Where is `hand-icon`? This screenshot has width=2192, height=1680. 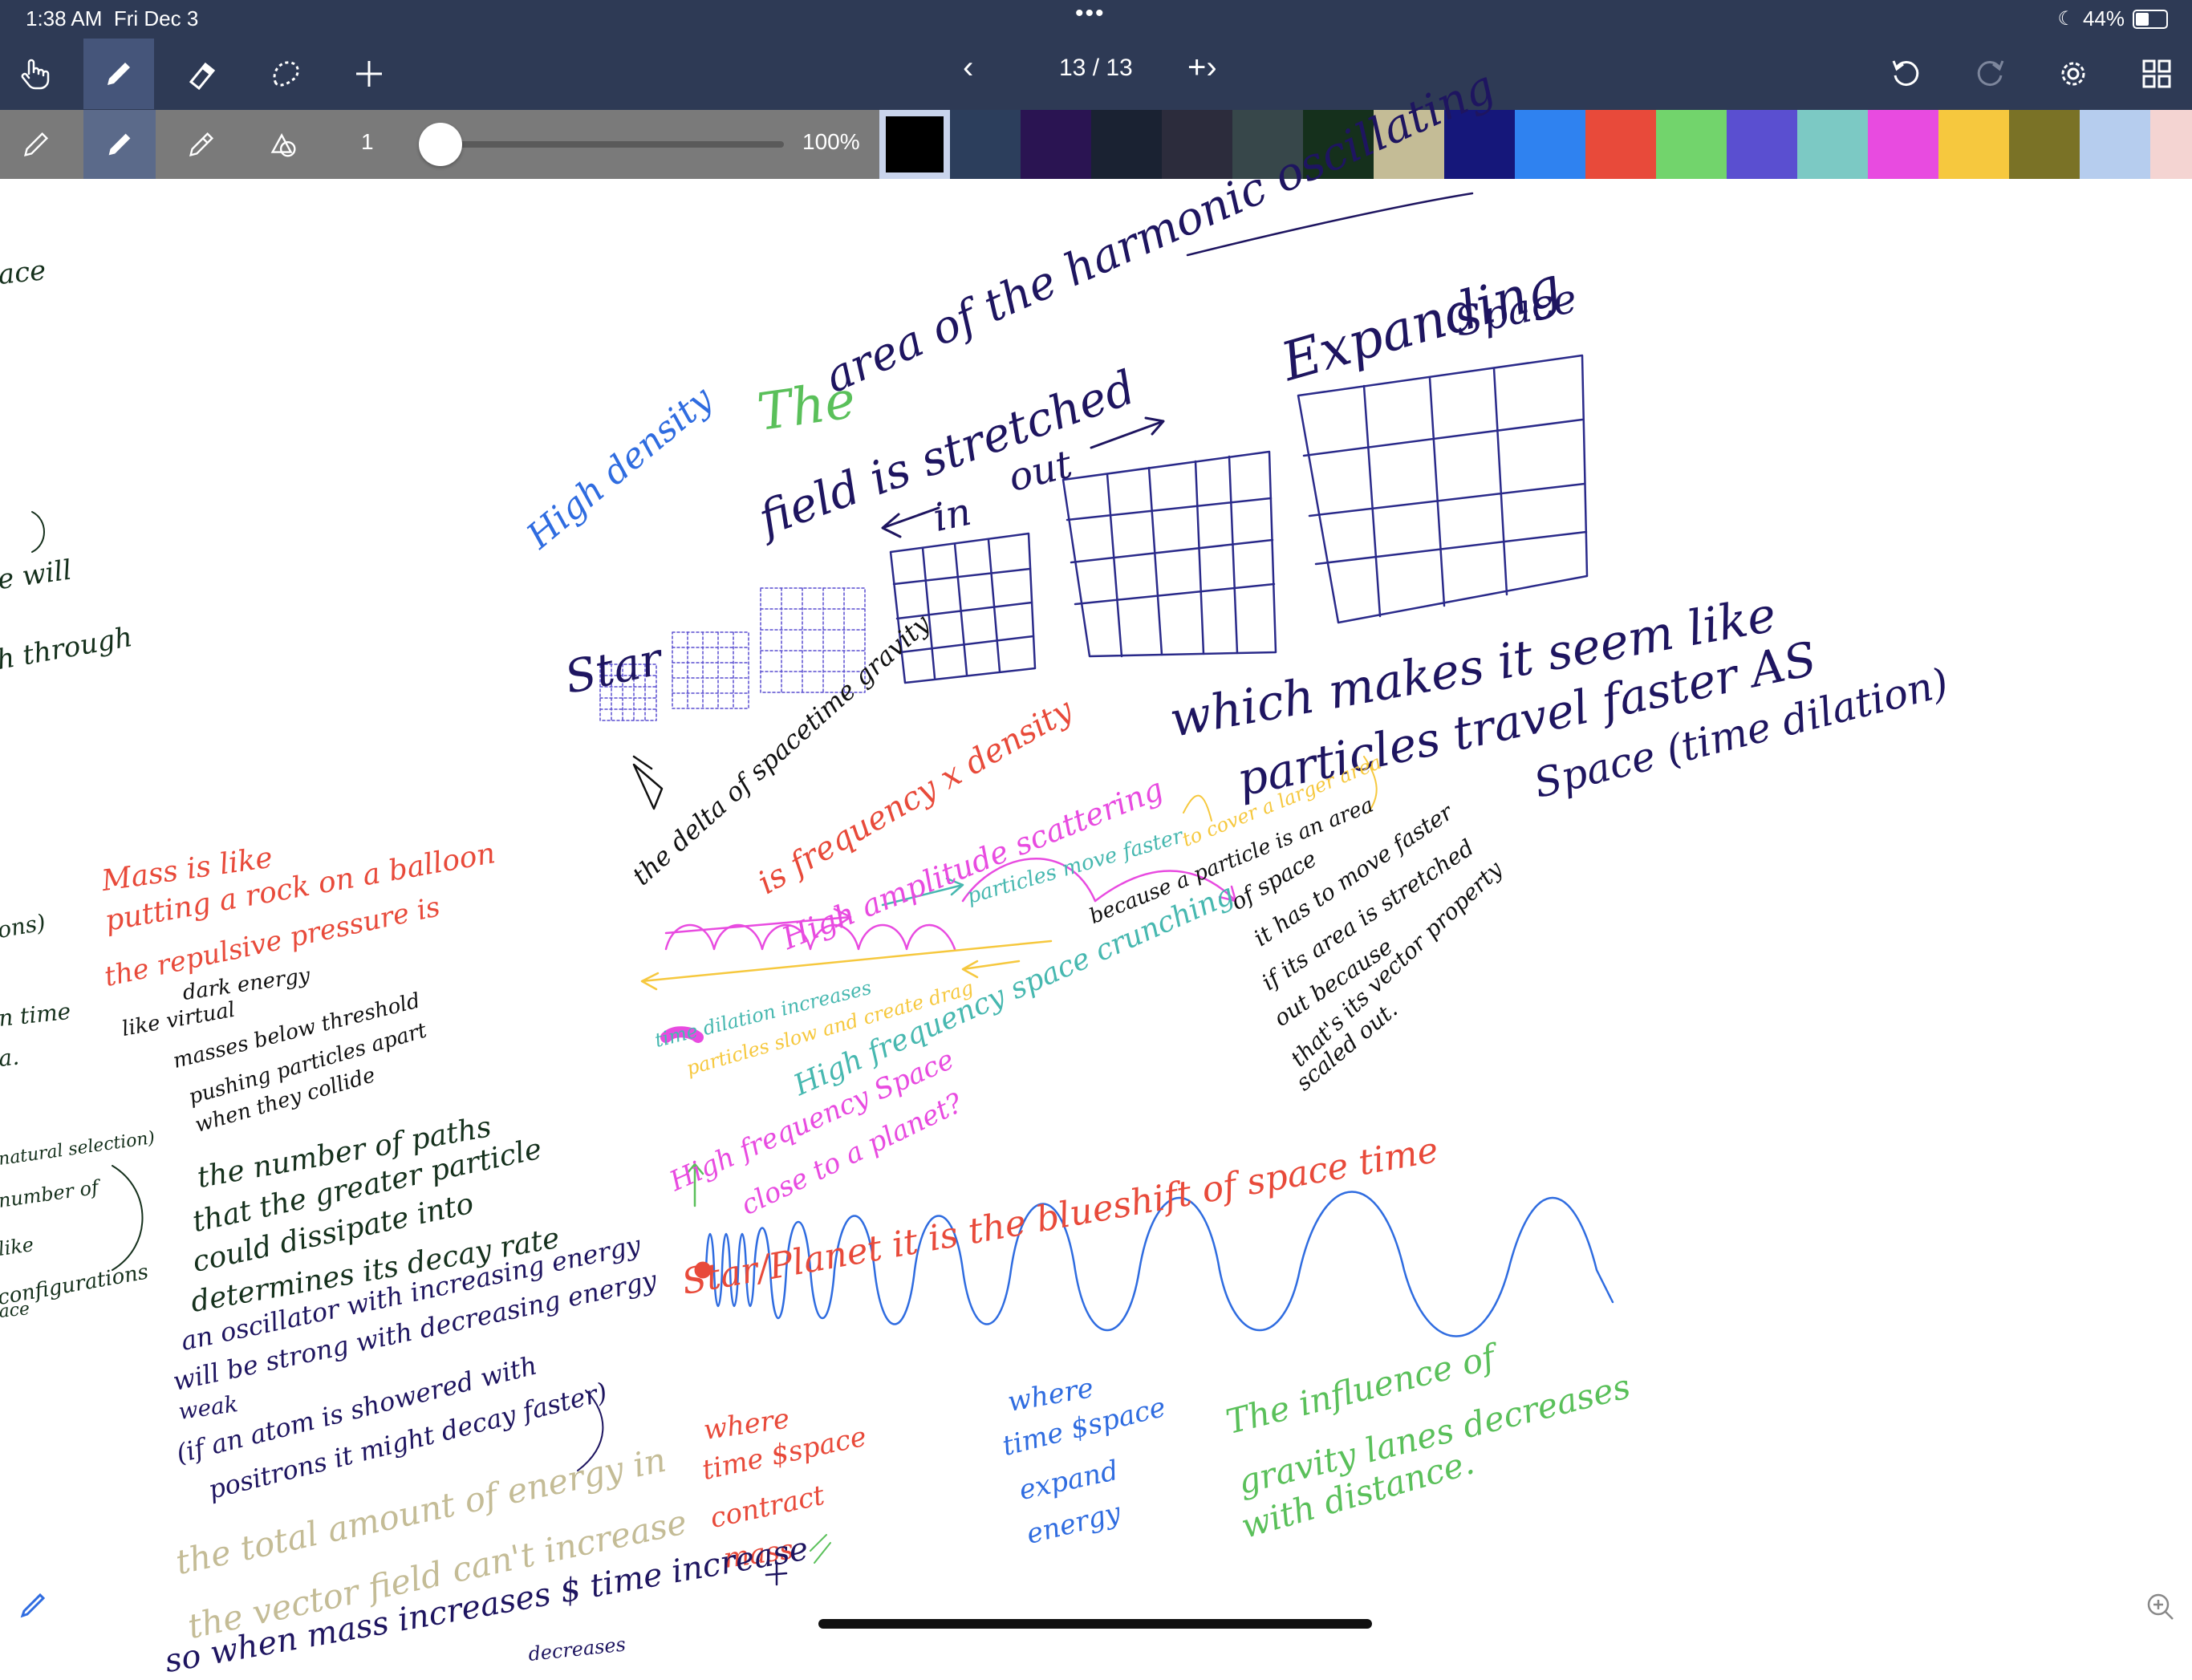 hand-icon is located at coordinates (36, 74).